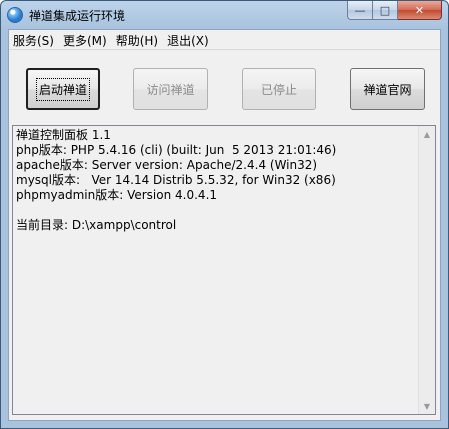 The height and width of the screenshot is (429, 449). Describe the element at coordinates (85, 39) in the screenshot. I see `menu-more: 更多(M)` at that location.